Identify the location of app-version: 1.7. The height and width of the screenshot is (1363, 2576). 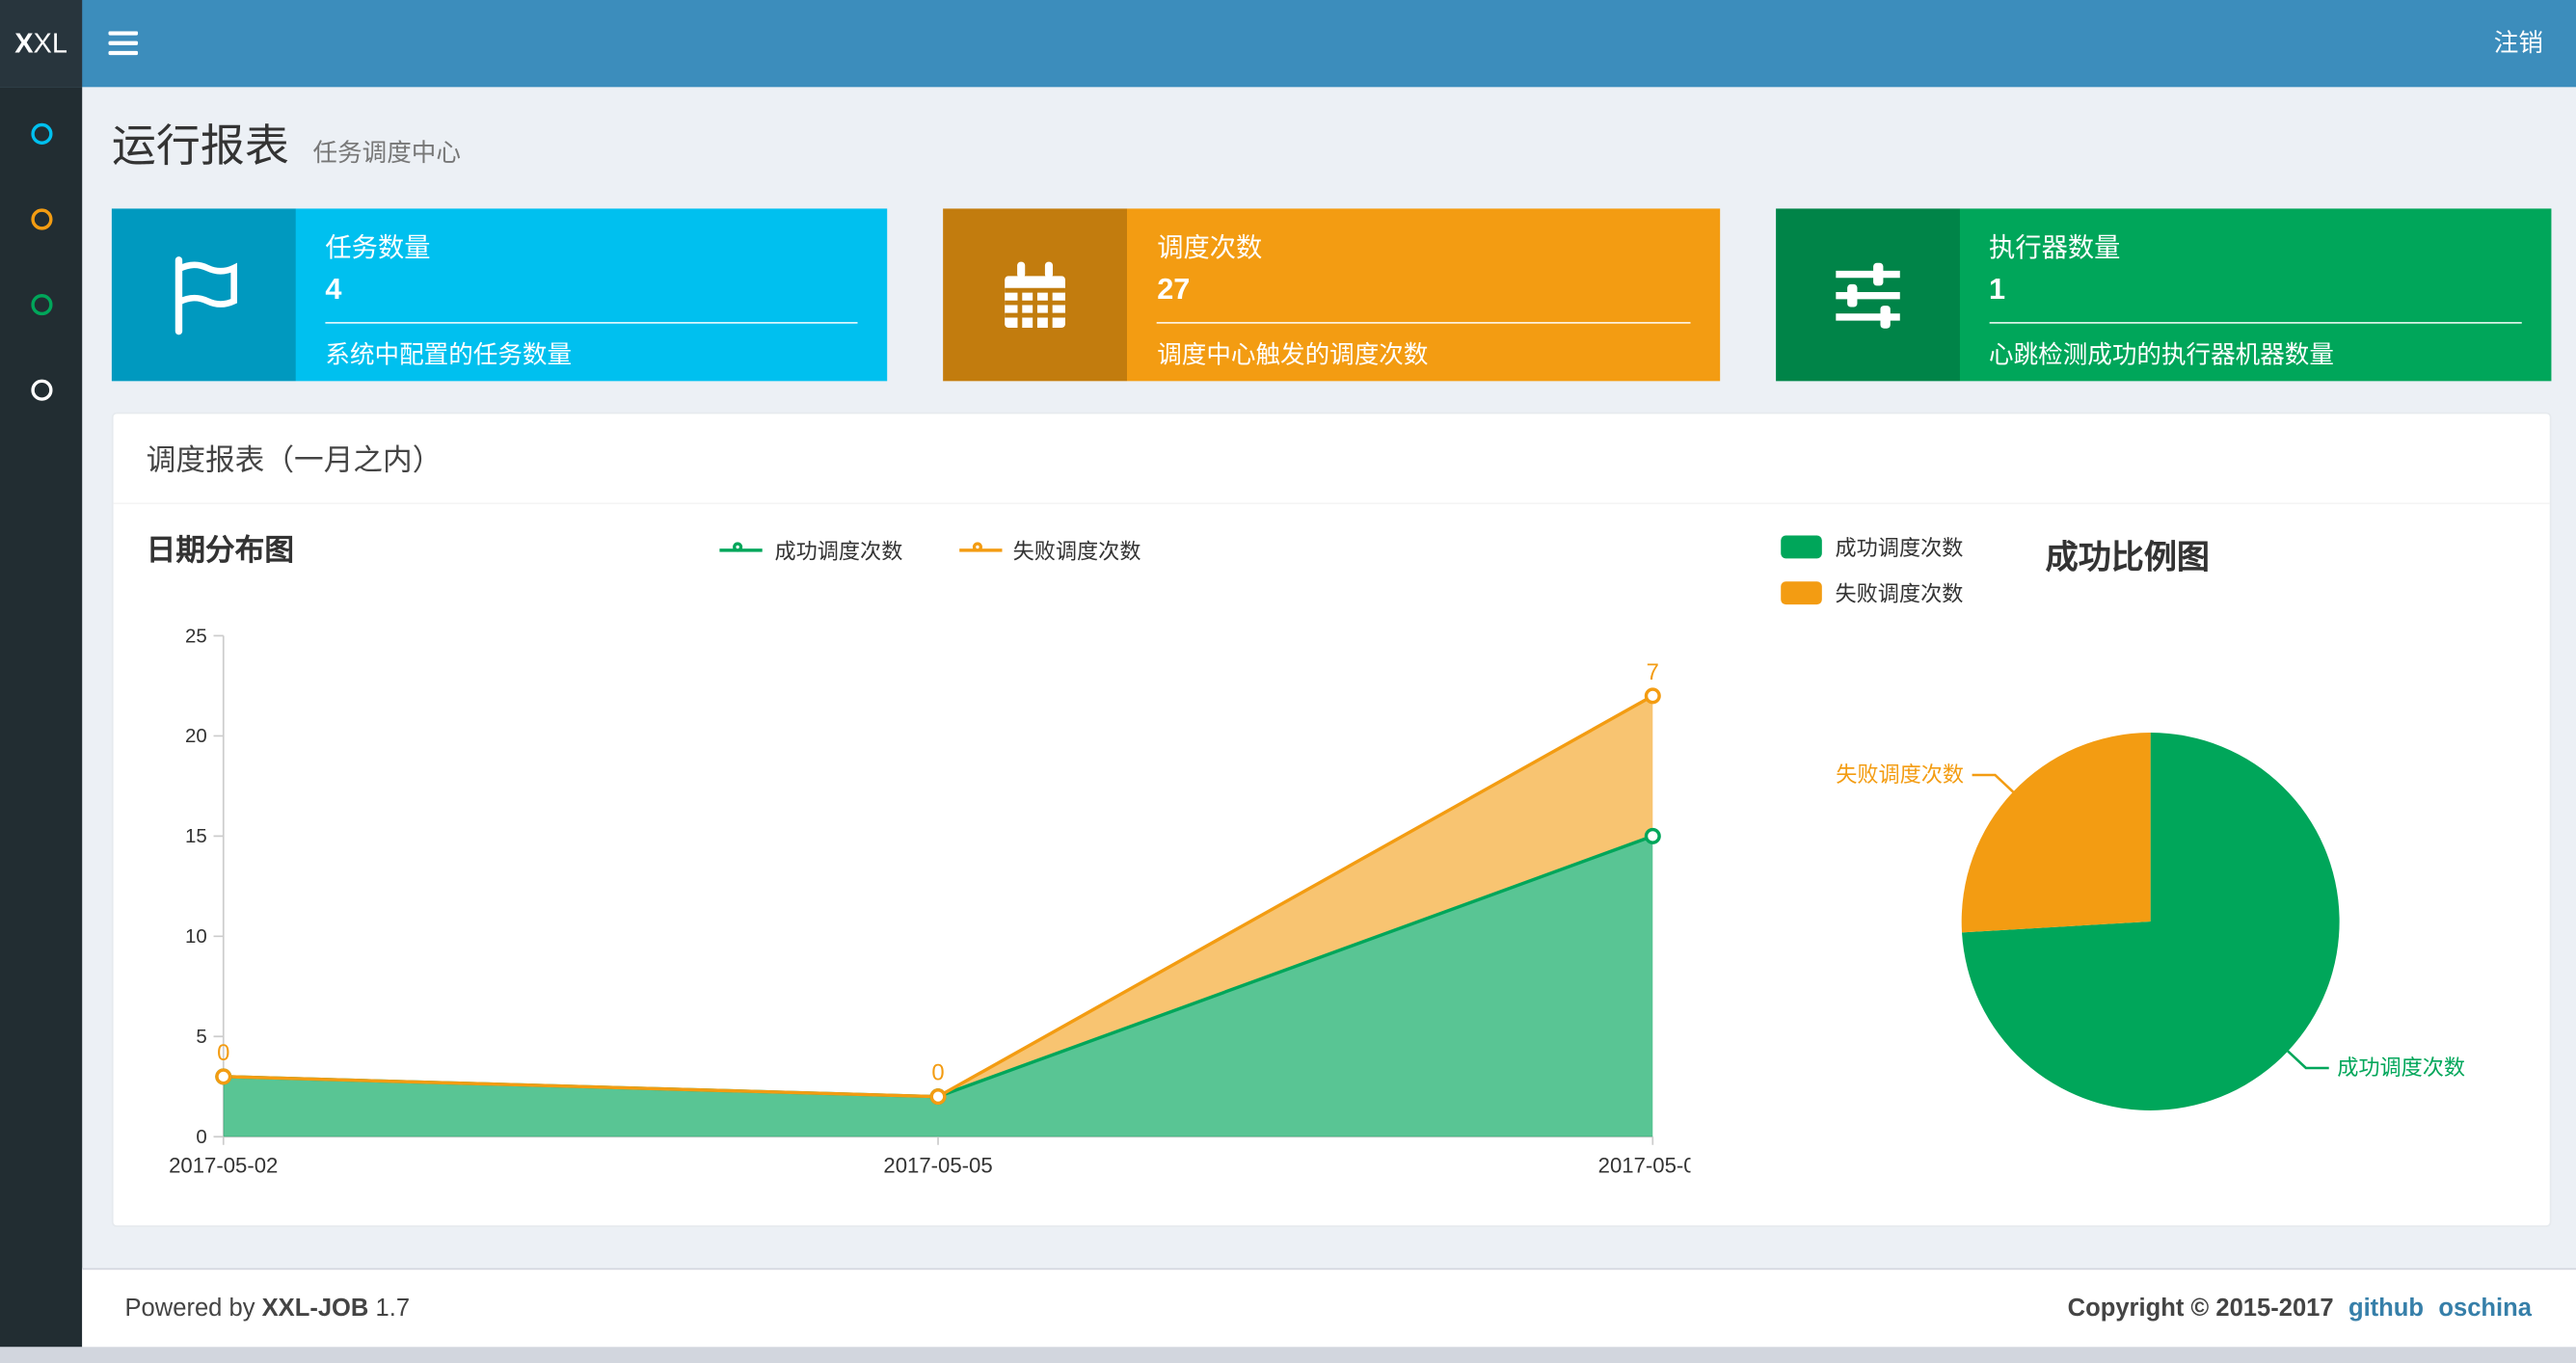
(393, 1308).